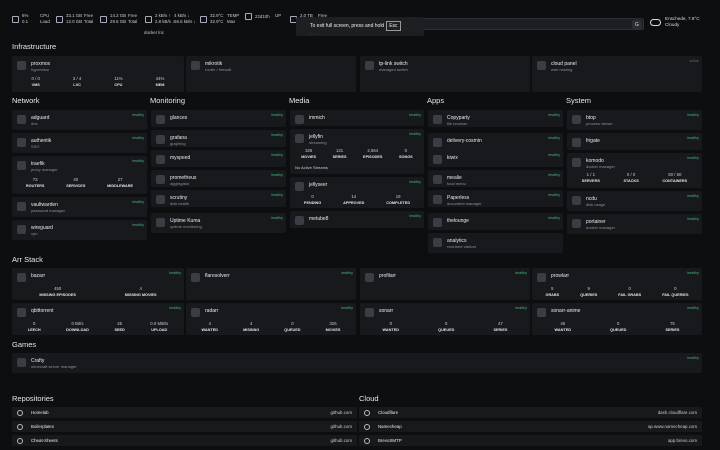 The height and width of the screenshot is (450, 720). Describe the element at coordinates (218, 118) in the screenshot. I see `card-glances: glances healthy` at that location.